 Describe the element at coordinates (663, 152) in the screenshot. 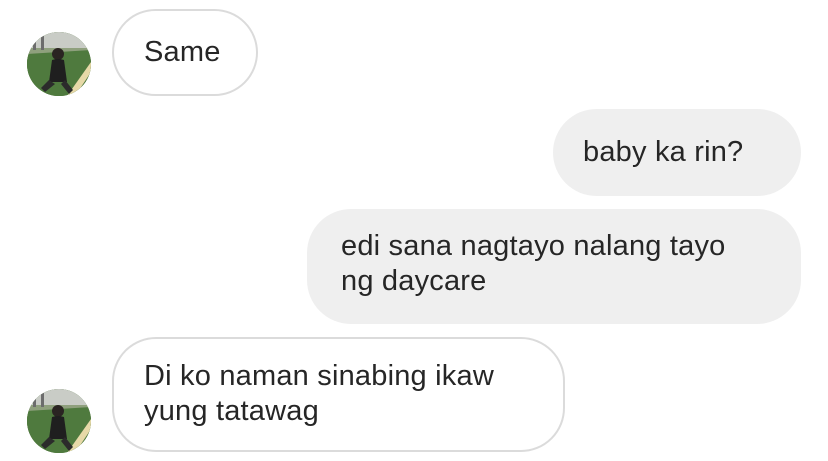

I see `message-text: baby ka rin?` at that location.